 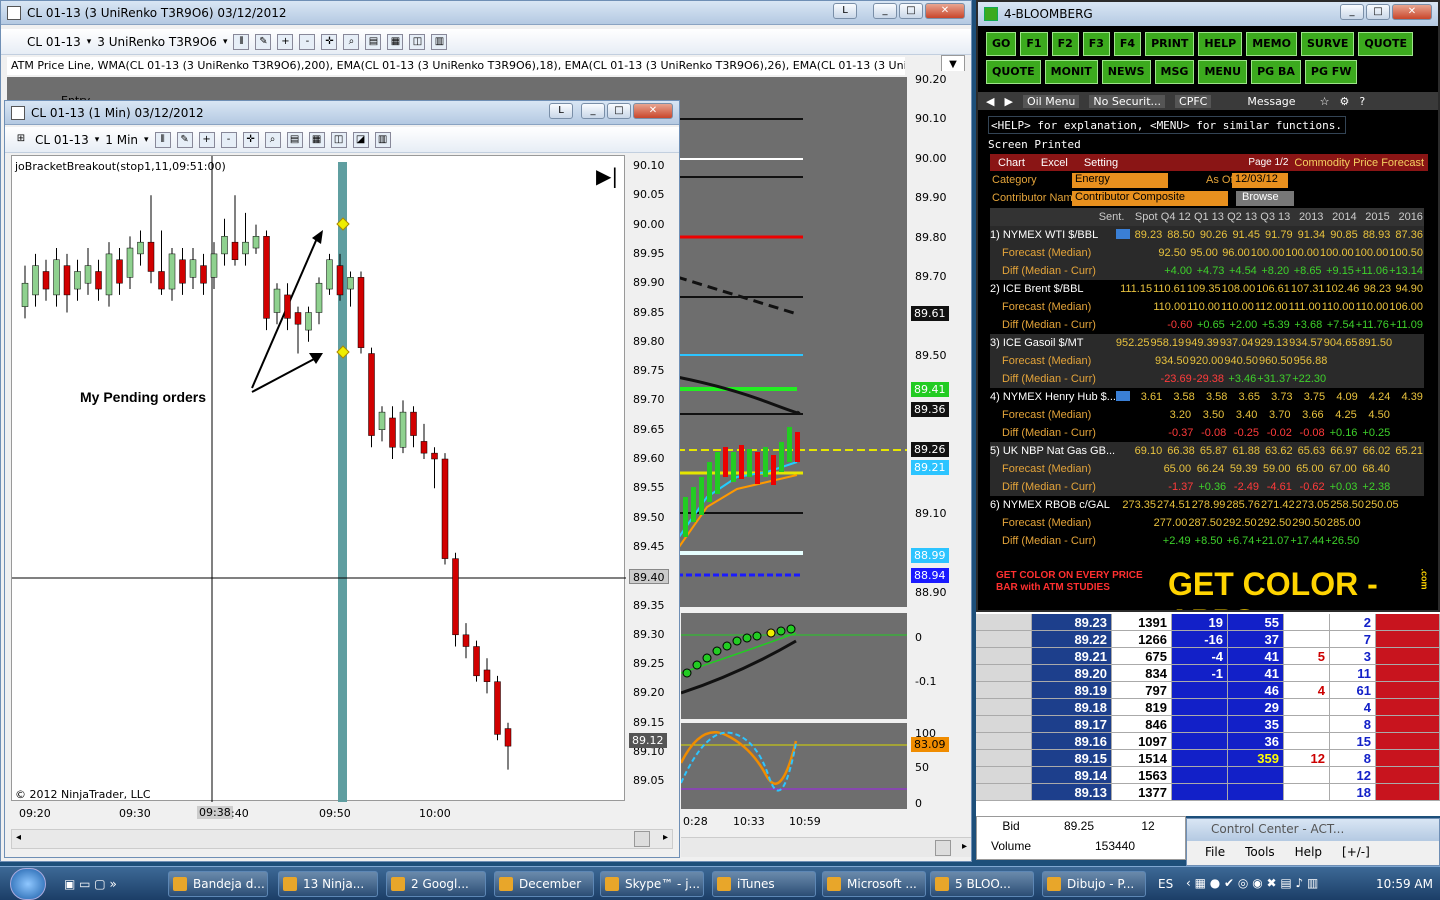 What do you see at coordinates (1208, 656) in the screenshot?
I see `ladder-row: 89.21 675 -4 41 5 3` at bounding box center [1208, 656].